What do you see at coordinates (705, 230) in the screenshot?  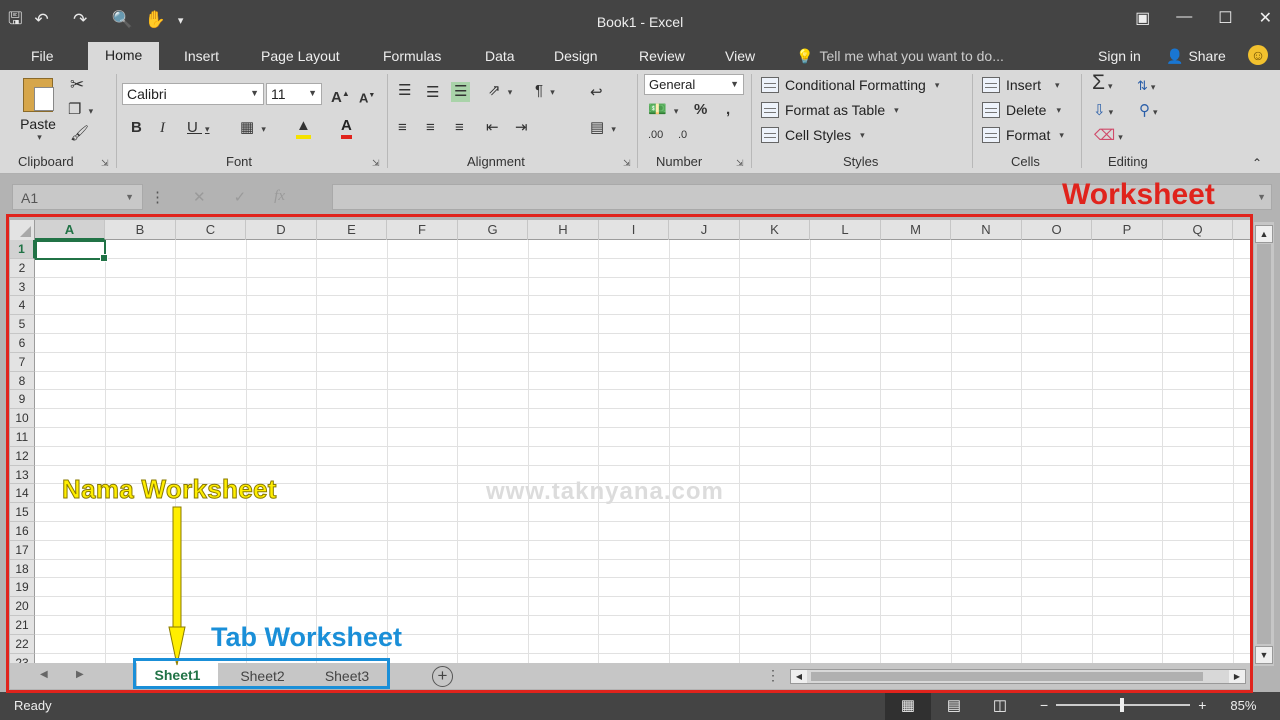 I see `column-header-j: J` at bounding box center [705, 230].